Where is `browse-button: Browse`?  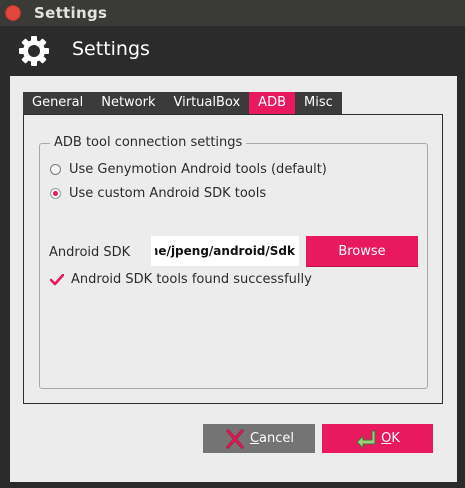
browse-button: Browse is located at coordinates (362, 251).